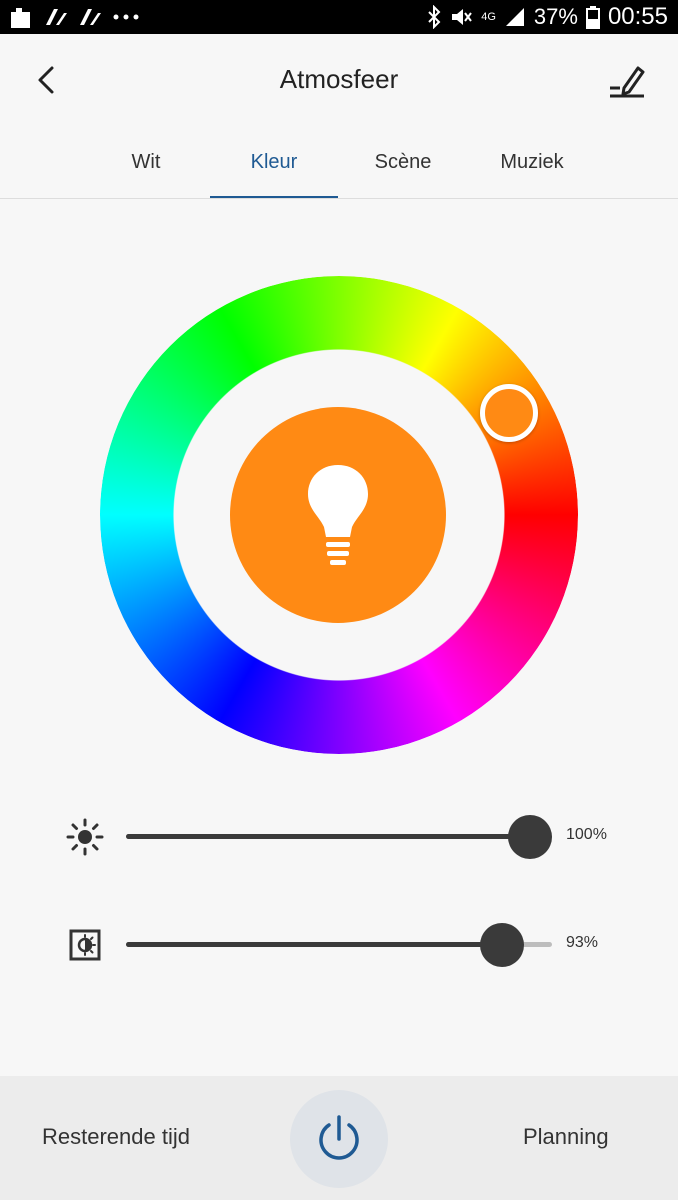 This screenshot has height=1200, width=678. I want to click on bluetooth-icon, so click(434, 17).